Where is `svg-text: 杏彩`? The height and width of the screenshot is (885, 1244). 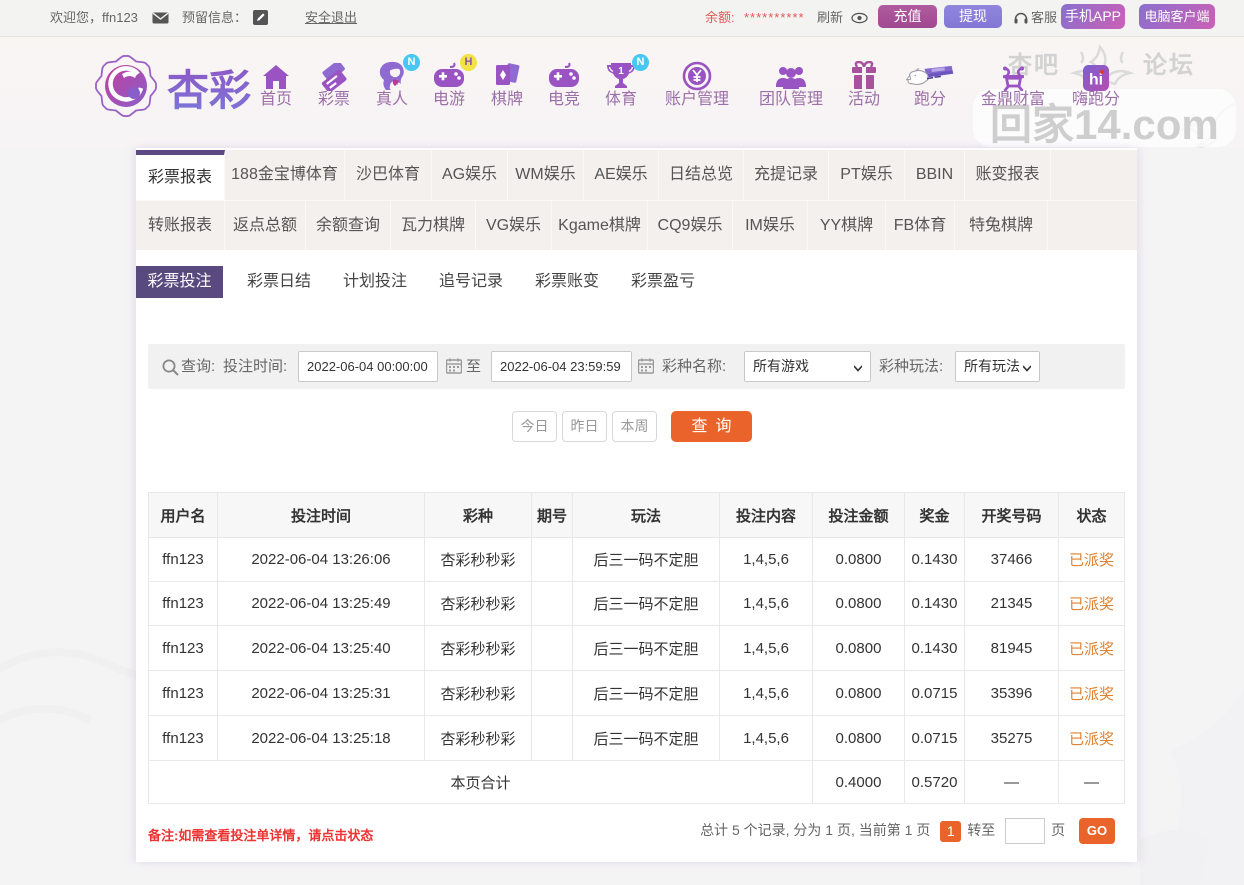 svg-text: 杏彩 is located at coordinates (209, 90).